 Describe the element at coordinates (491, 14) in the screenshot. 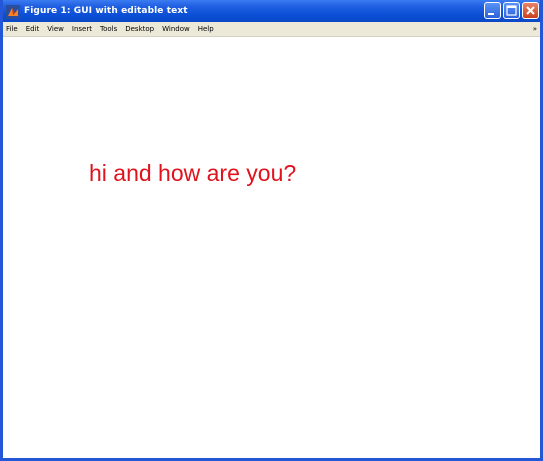

I see `minimize-icon` at that location.